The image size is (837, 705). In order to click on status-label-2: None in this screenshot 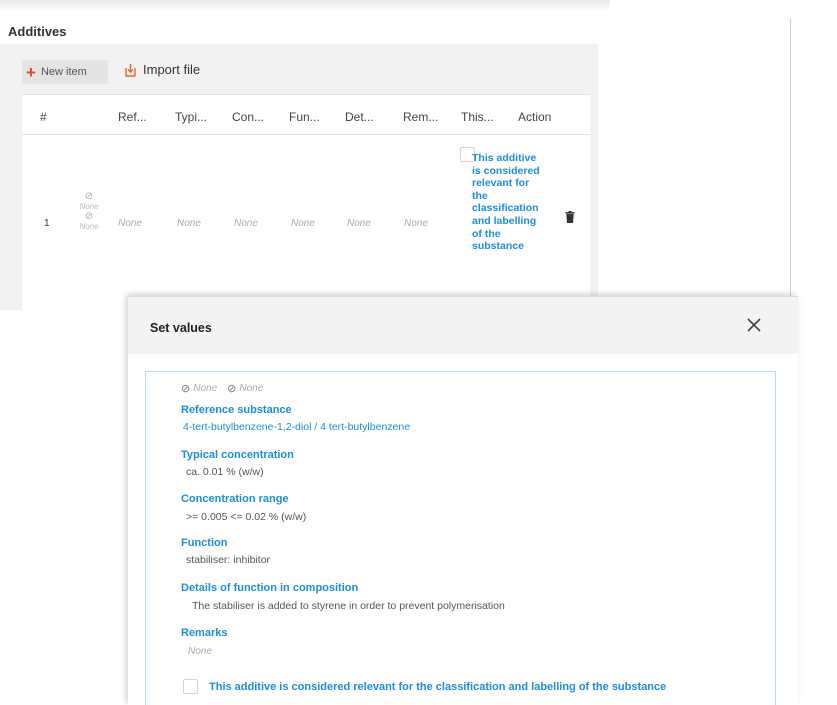, I will do `click(251, 388)`.